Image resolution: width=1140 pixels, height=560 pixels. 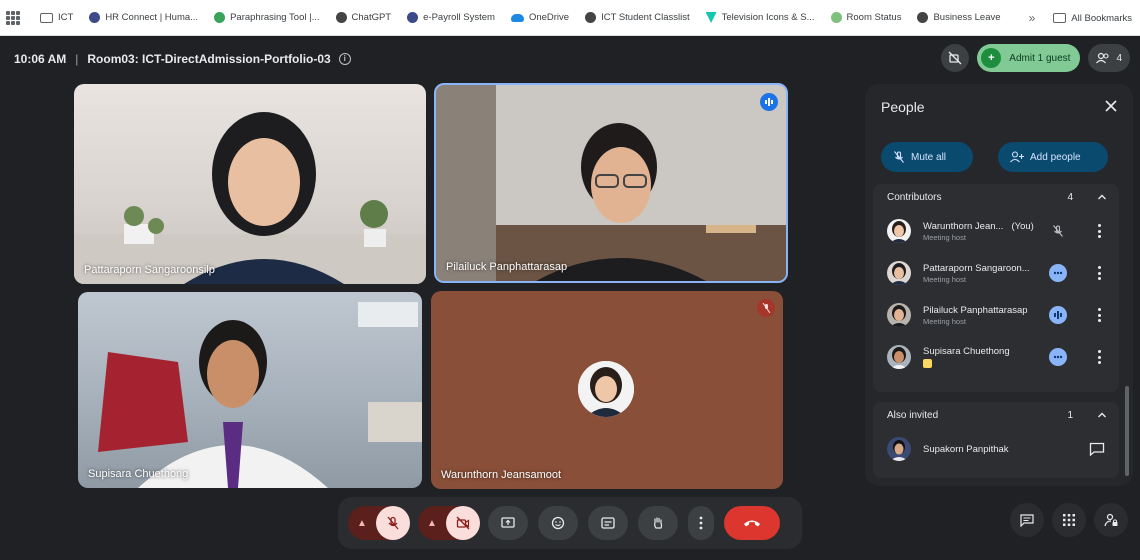 I want to click on captions-button, so click(x=608, y=523).